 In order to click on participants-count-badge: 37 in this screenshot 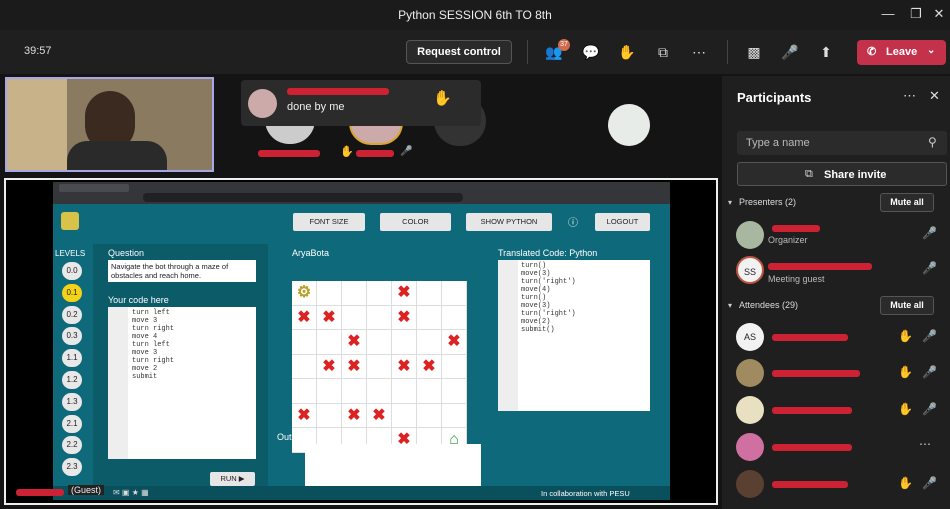, I will do `click(564, 45)`.